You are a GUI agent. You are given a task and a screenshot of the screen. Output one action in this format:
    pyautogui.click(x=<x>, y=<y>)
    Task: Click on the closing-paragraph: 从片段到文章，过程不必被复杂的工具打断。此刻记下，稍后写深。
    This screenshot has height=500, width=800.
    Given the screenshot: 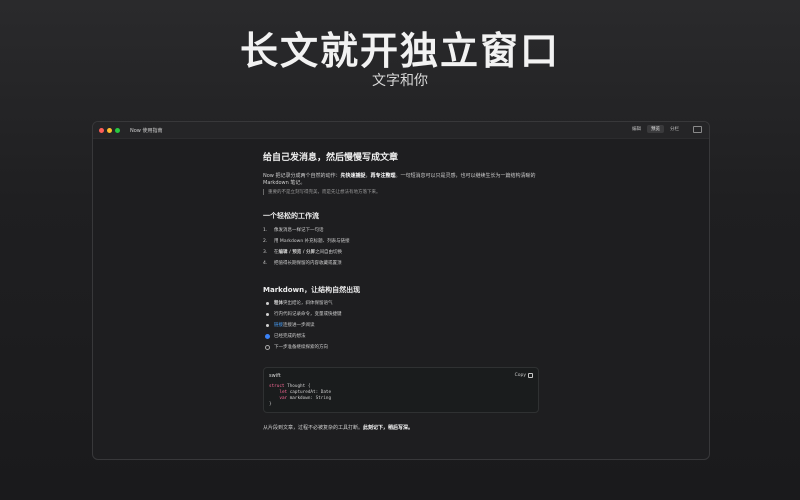 What is the action you would take?
    pyautogui.click(x=401, y=427)
    